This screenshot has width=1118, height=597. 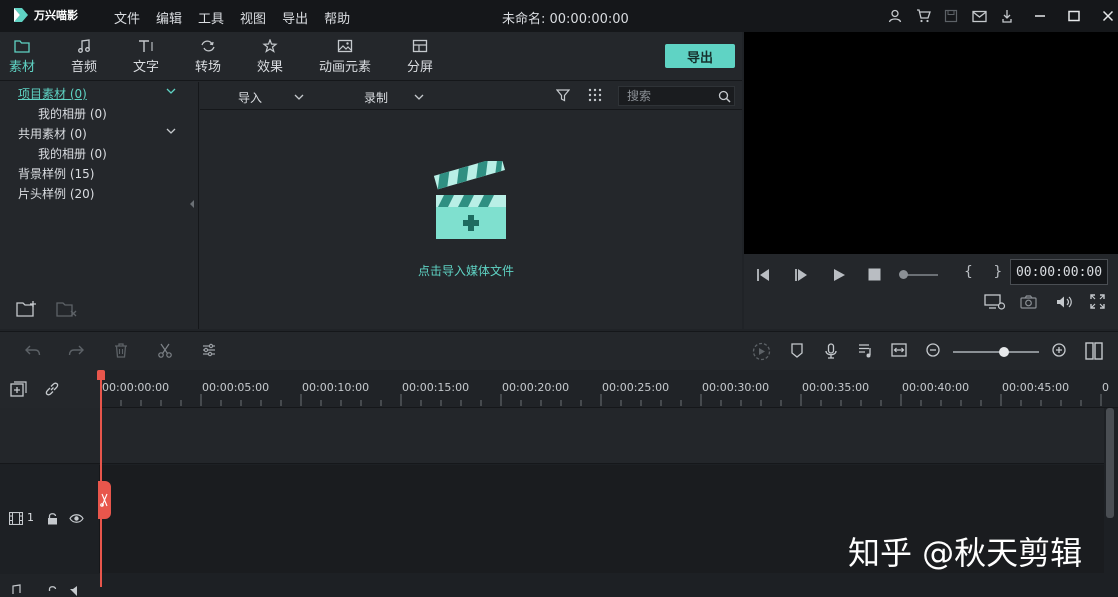 What do you see at coordinates (1007, 16) in the screenshot?
I see `download-icon` at bounding box center [1007, 16].